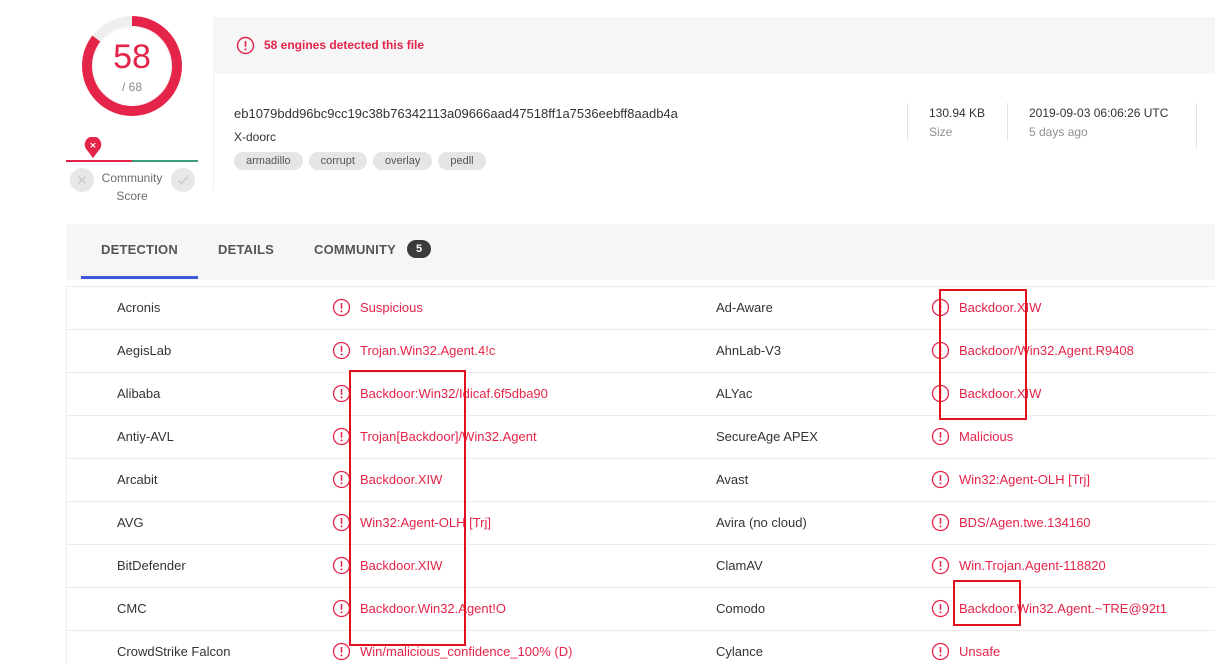  Describe the element at coordinates (139, 393) in the screenshot. I see `engine-name: Alibaba` at that location.